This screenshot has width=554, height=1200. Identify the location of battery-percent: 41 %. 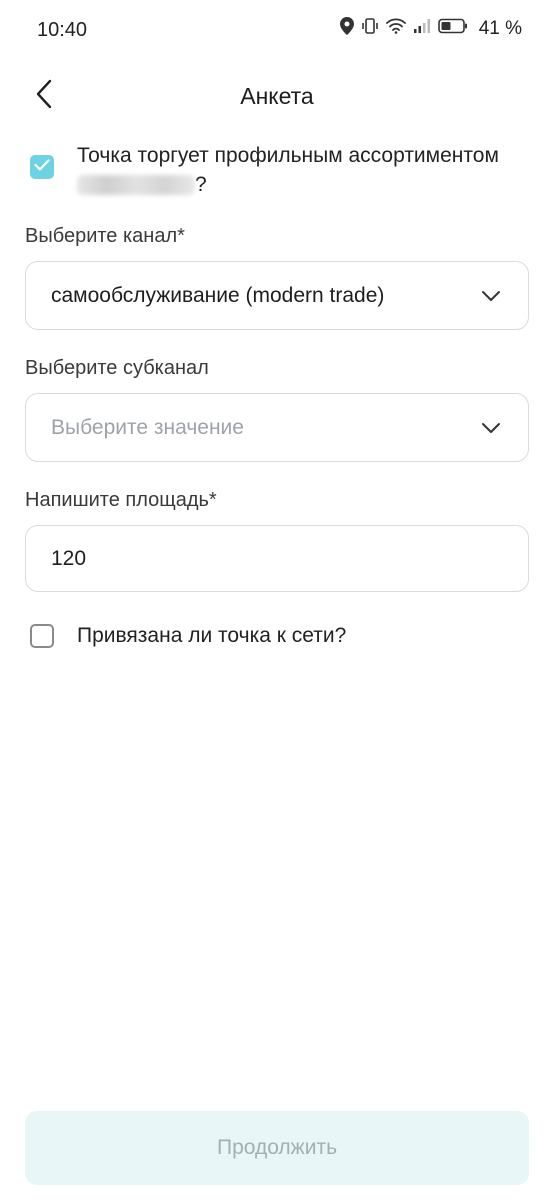
(500, 28).